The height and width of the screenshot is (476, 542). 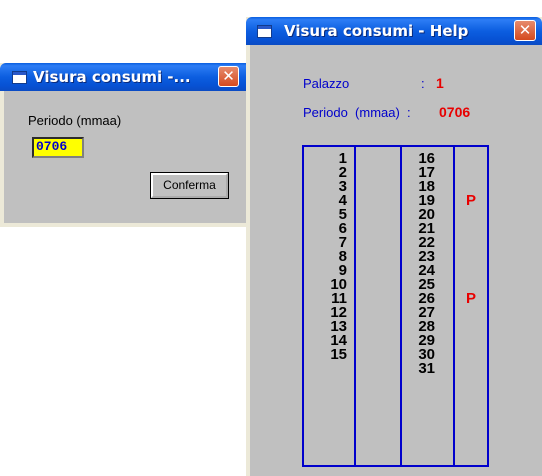 What do you see at coordinates (326, 257) in the screenshot?
I see `days-column-1: 1 2 3 4 5 6 7 8 9 10 11 12 13 14 15` at bounding box center [326, 257].